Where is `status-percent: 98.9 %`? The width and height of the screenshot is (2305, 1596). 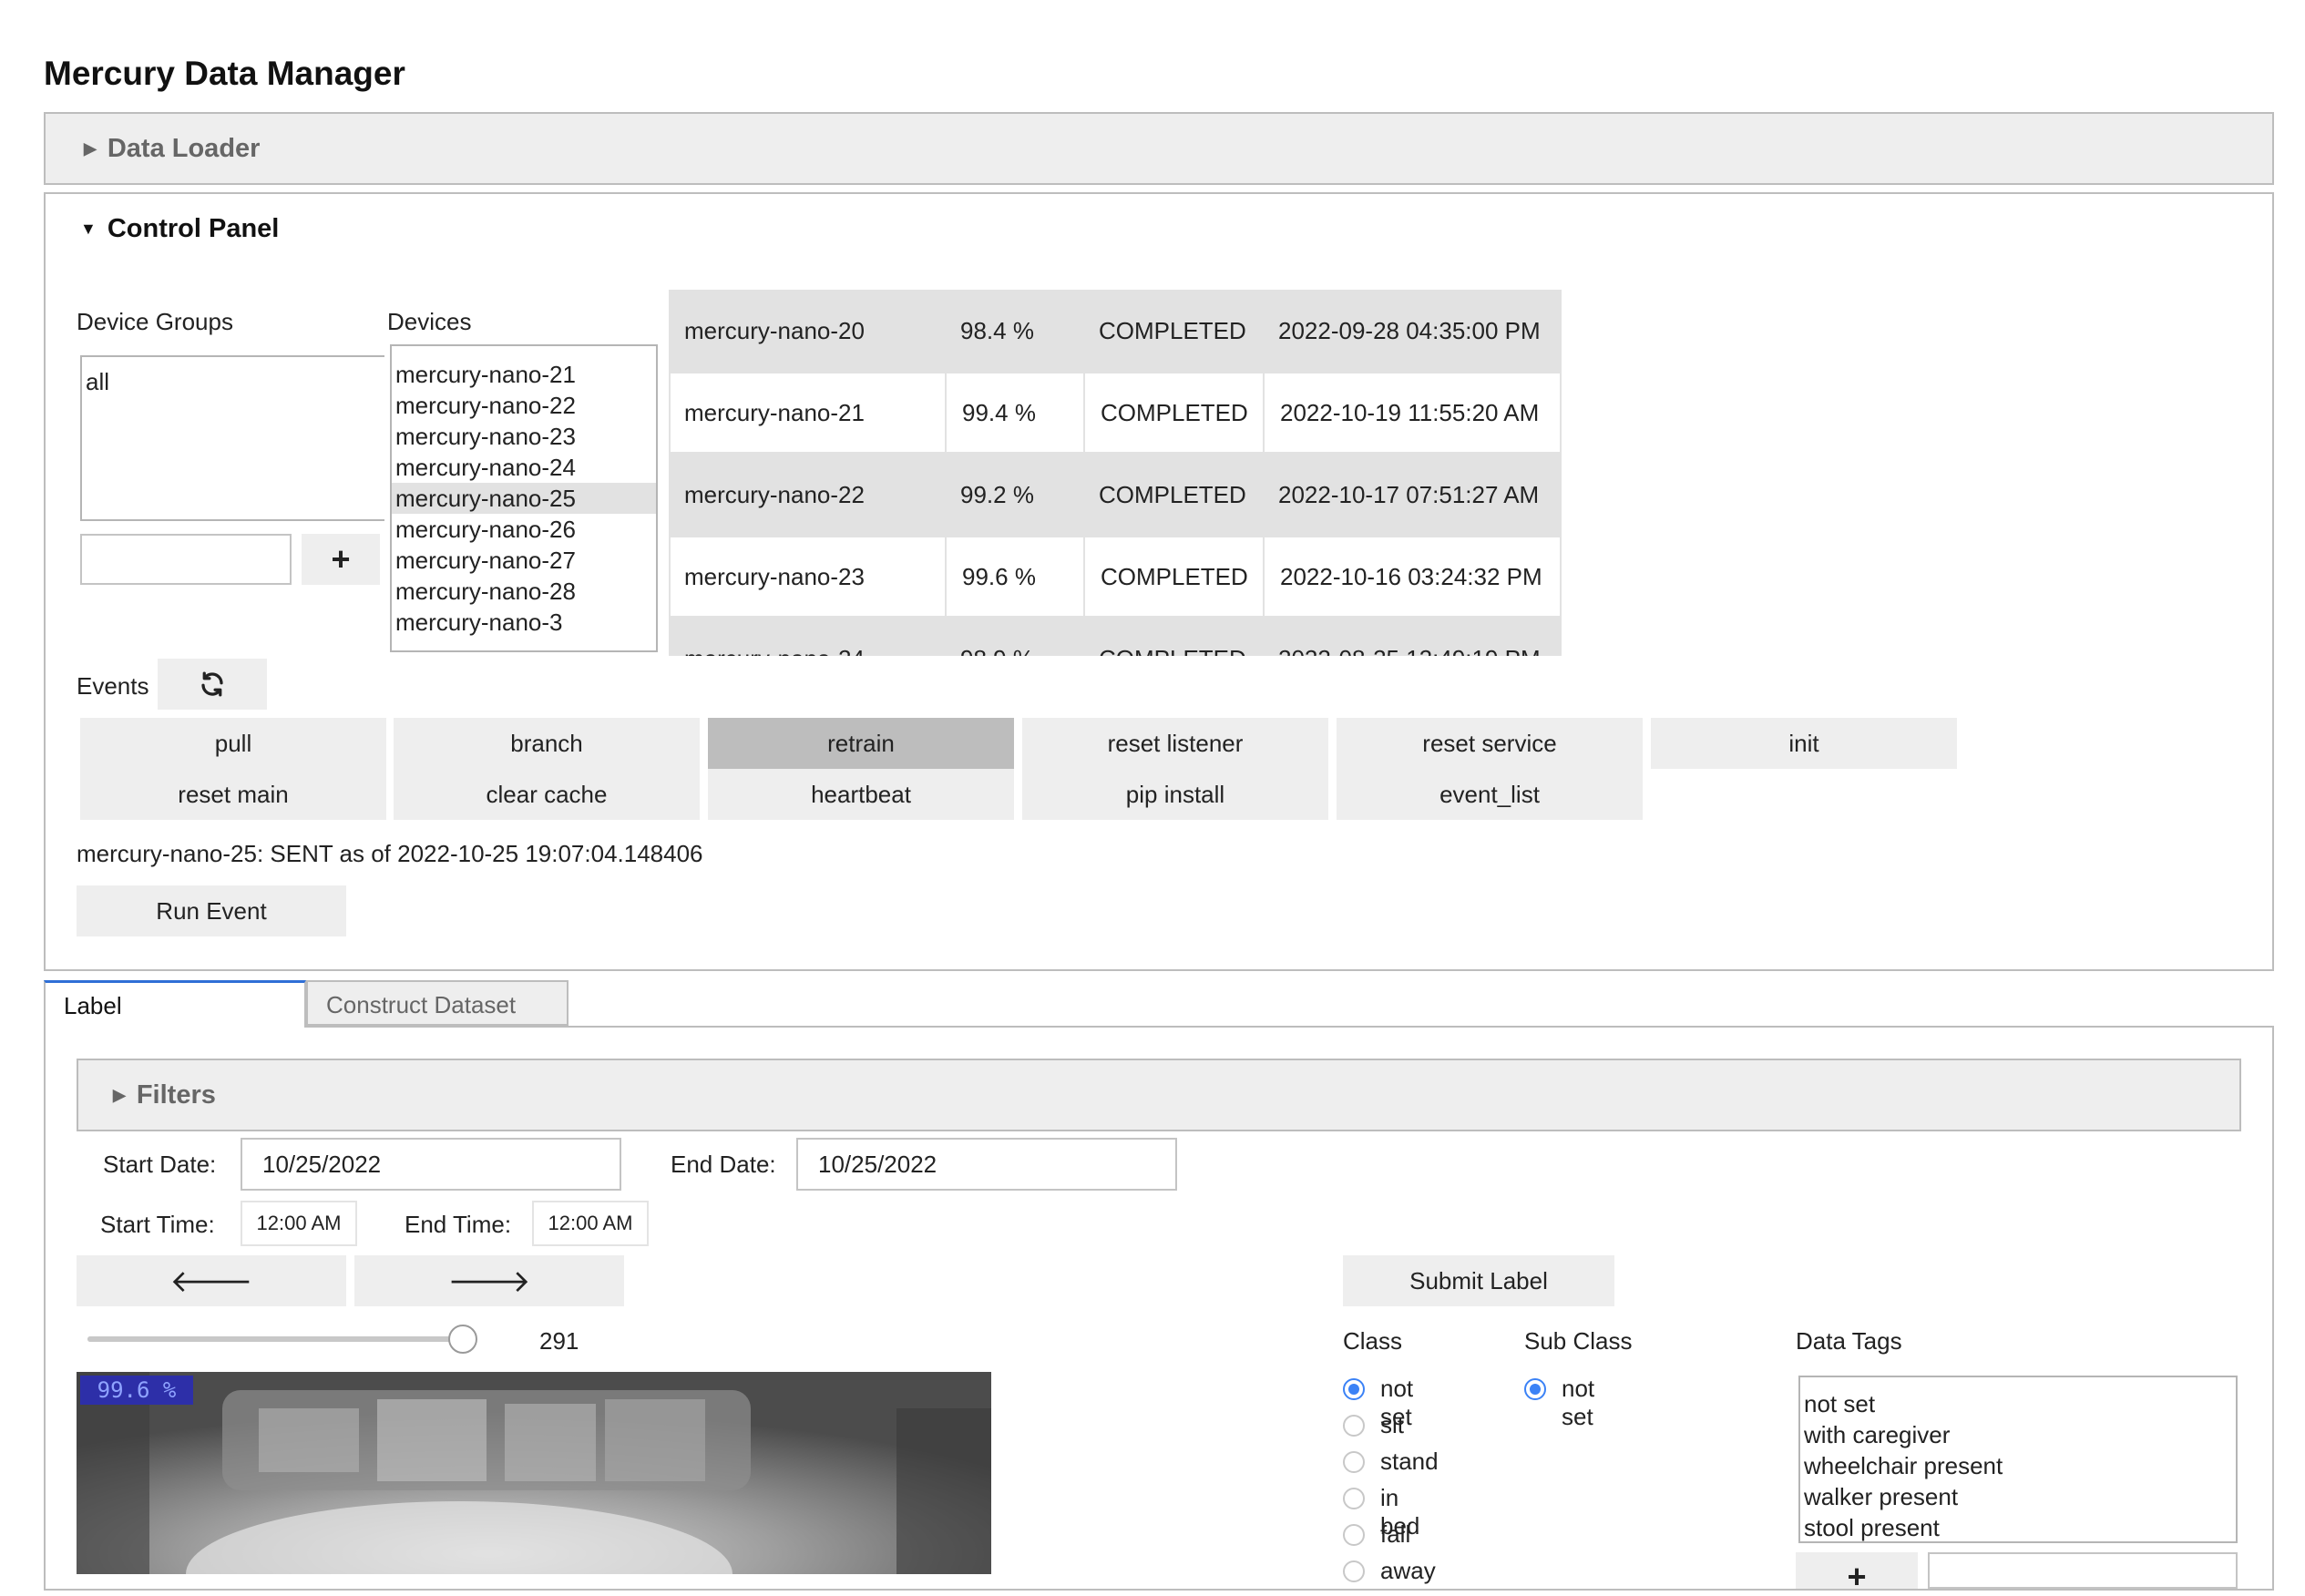 status-percent: 98.9 % is located at coordinates (1014, 637).